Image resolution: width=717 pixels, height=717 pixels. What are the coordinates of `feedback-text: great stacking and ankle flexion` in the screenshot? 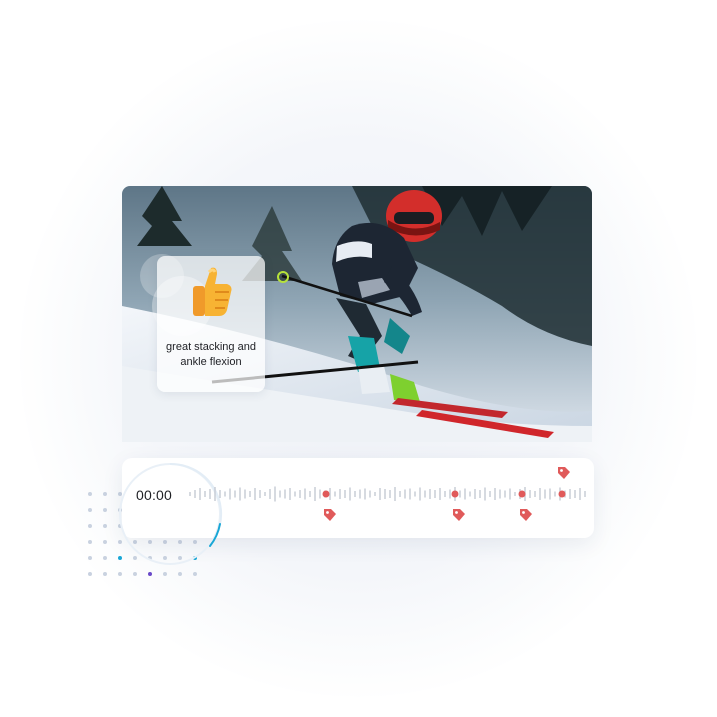 It's located at (211, 354).